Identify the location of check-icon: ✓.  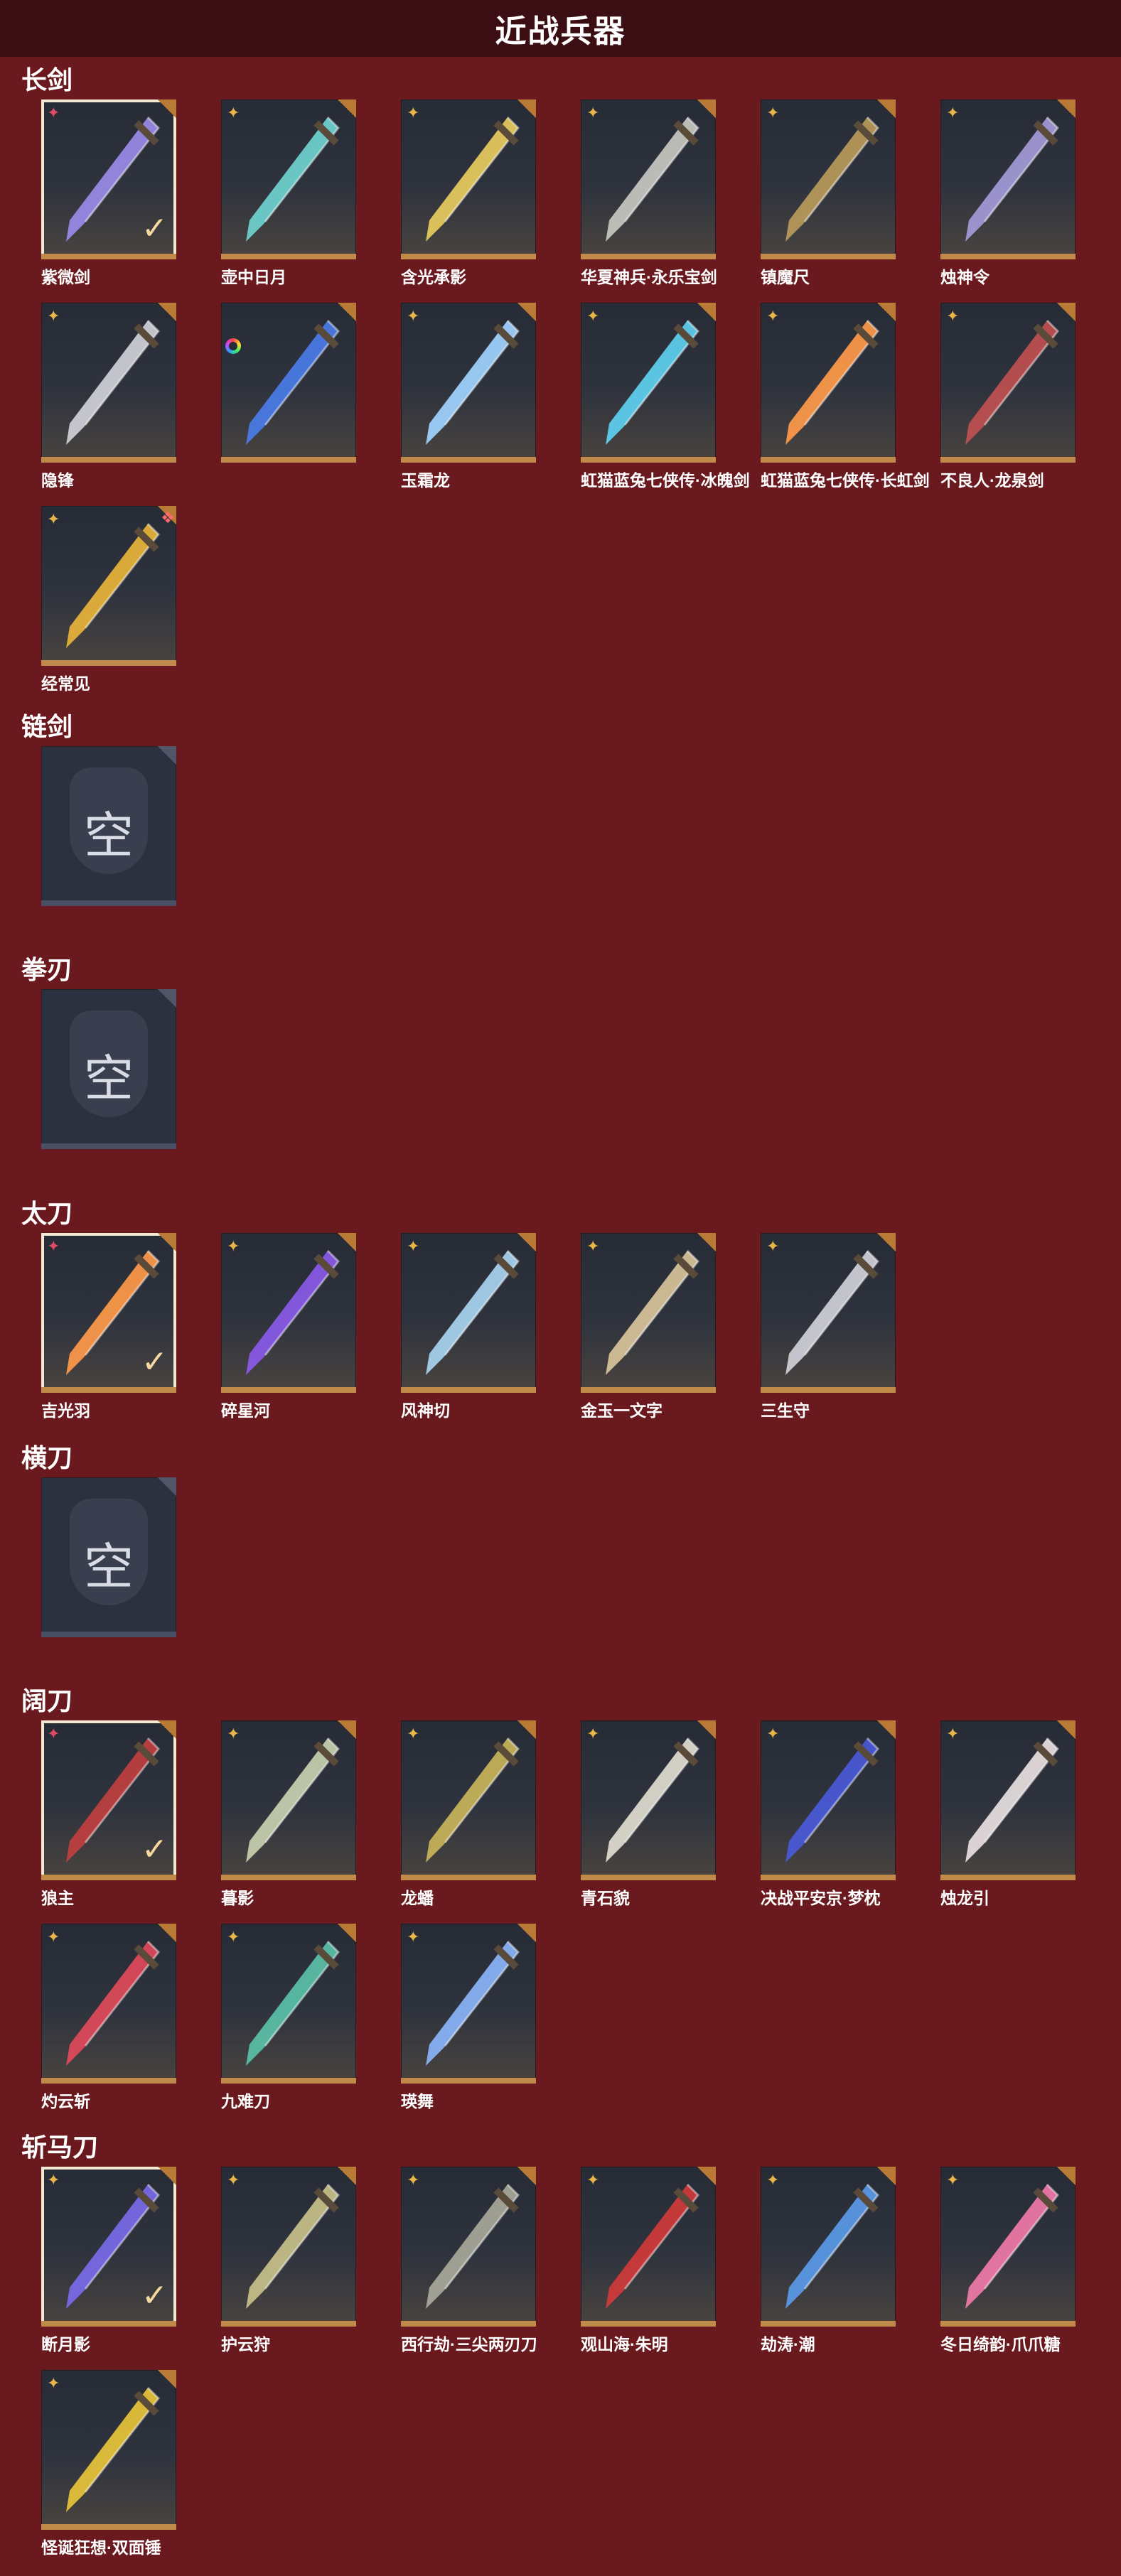
(154, 2296).